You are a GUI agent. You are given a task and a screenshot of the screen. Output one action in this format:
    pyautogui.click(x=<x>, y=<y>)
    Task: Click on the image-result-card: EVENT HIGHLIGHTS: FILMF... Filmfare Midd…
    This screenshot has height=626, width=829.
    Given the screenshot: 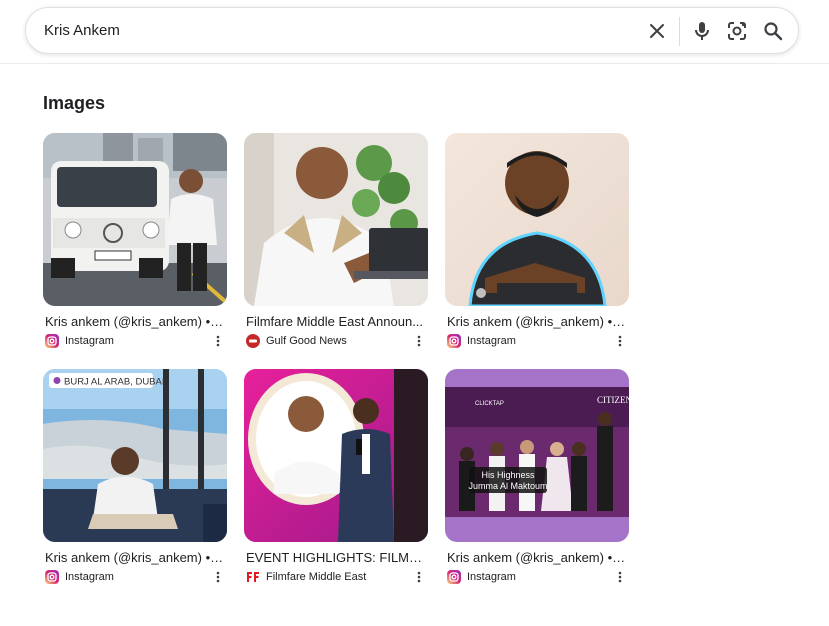 What is the action you would take?
    pyautogui.click(x=336, y=477)
    